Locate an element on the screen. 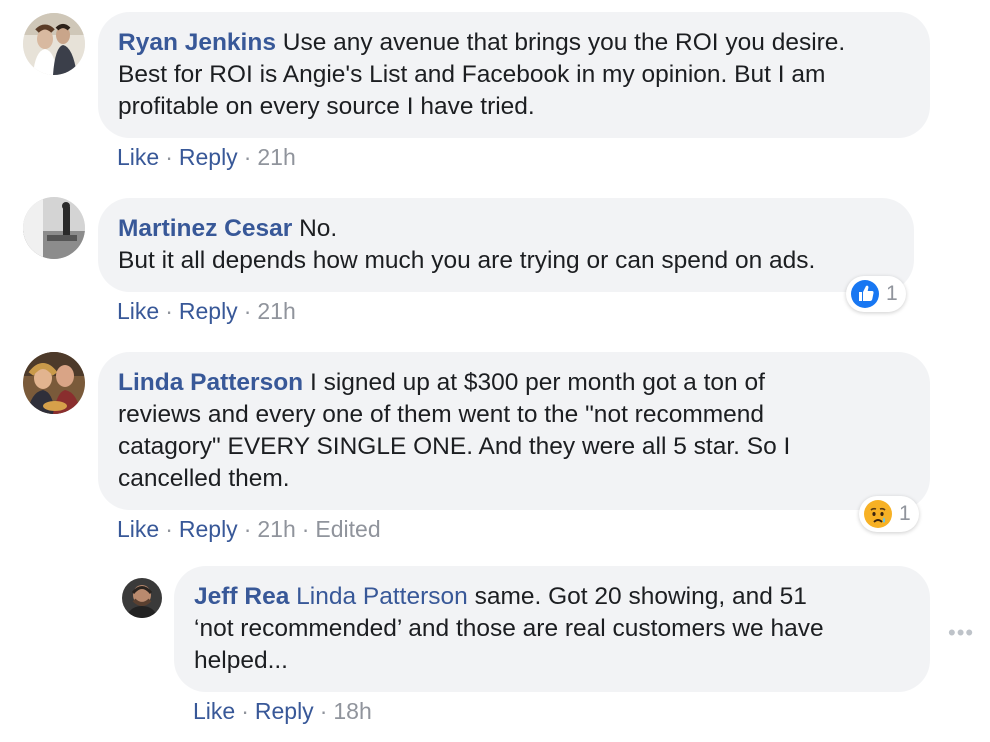  sad-reaction-icon is located at coordinates (878, 514).